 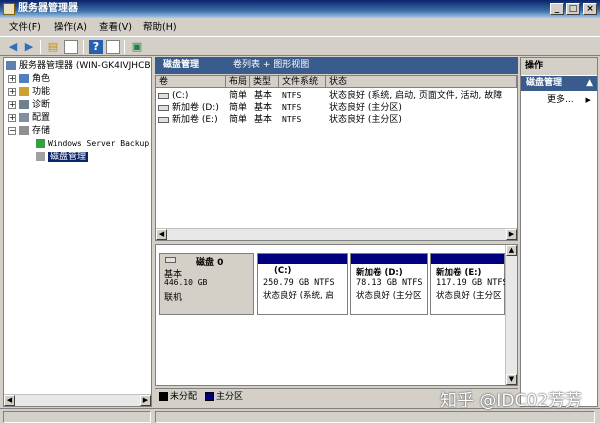 I want to click on more-actions-link: 更多... ▶, so click(x=569, y=100).